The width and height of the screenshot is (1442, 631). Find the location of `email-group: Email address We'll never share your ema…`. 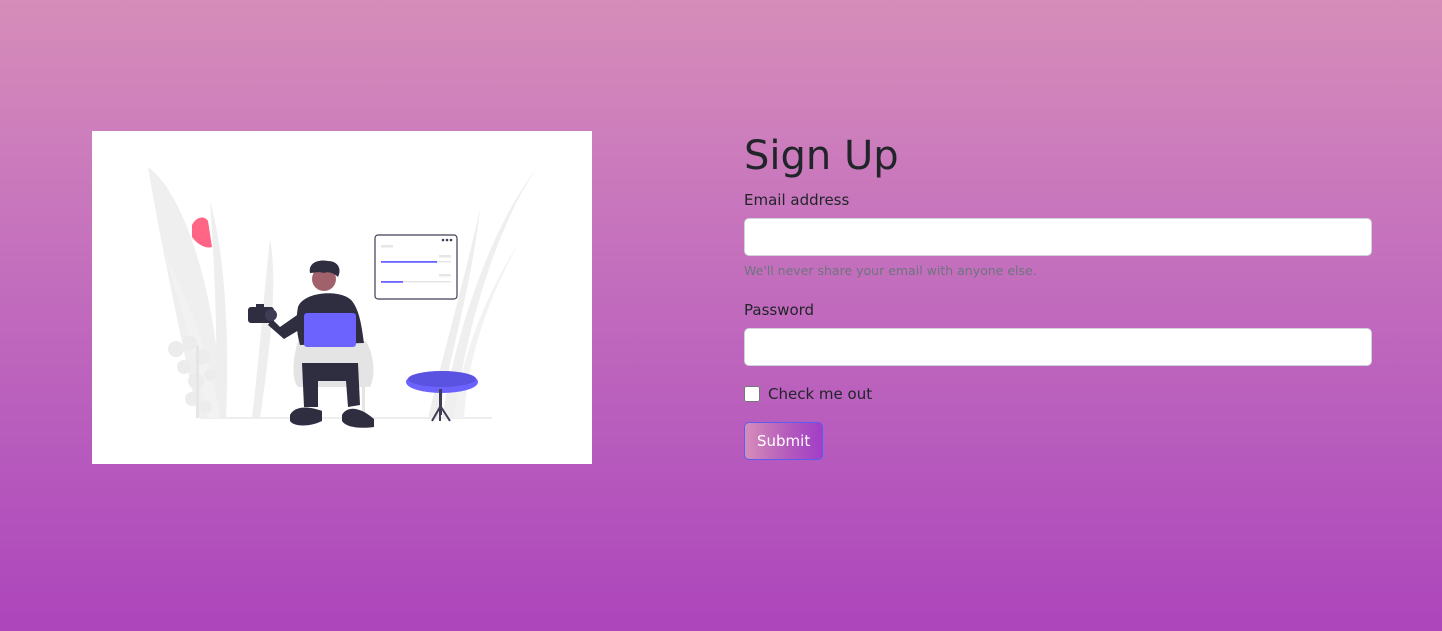

email-group: Email address We'll never share your ema… is located at coordinates (1058, 234).